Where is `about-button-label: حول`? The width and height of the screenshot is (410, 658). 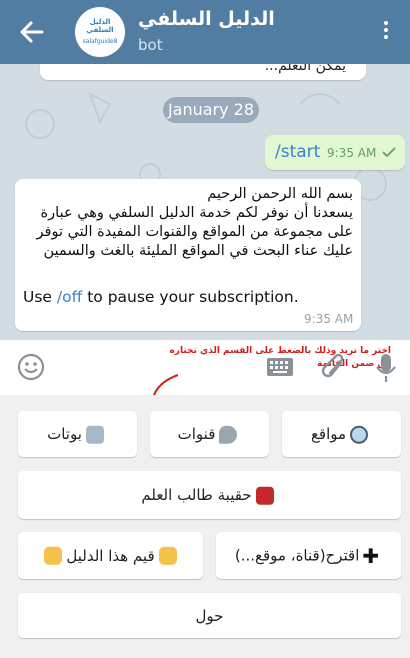 about-button-label: حول is located at coordinates (209, 615).